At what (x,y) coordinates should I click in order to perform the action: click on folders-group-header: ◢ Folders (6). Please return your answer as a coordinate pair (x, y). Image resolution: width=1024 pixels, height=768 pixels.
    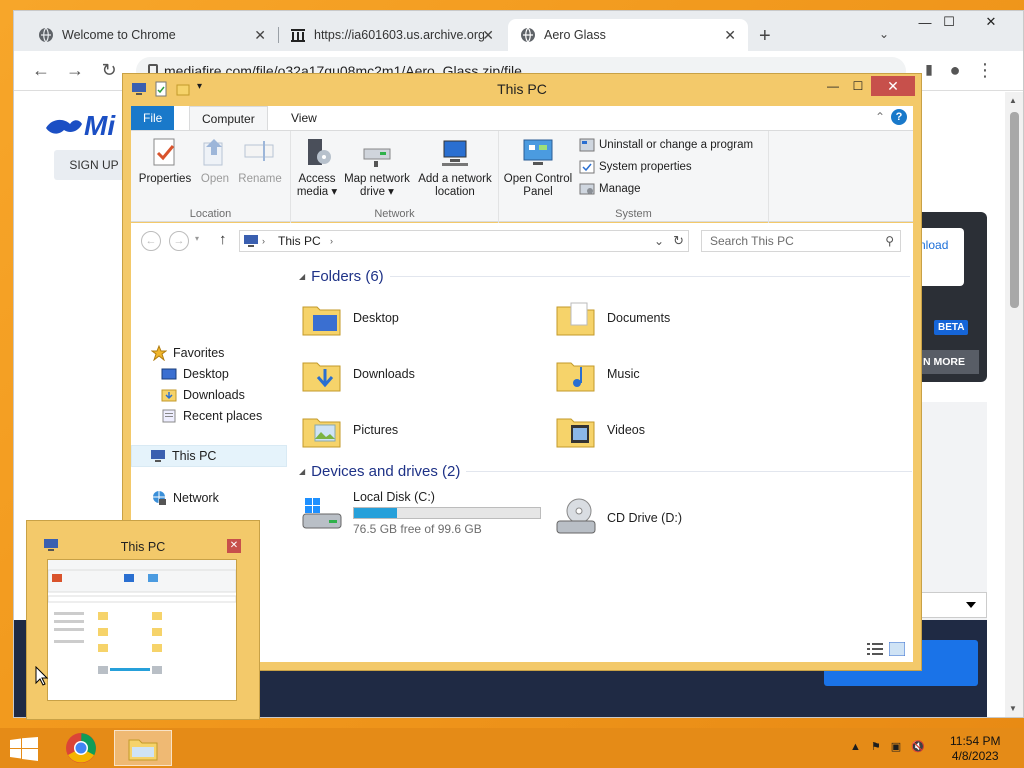
    Looking at the image, I should click on (604, 276).